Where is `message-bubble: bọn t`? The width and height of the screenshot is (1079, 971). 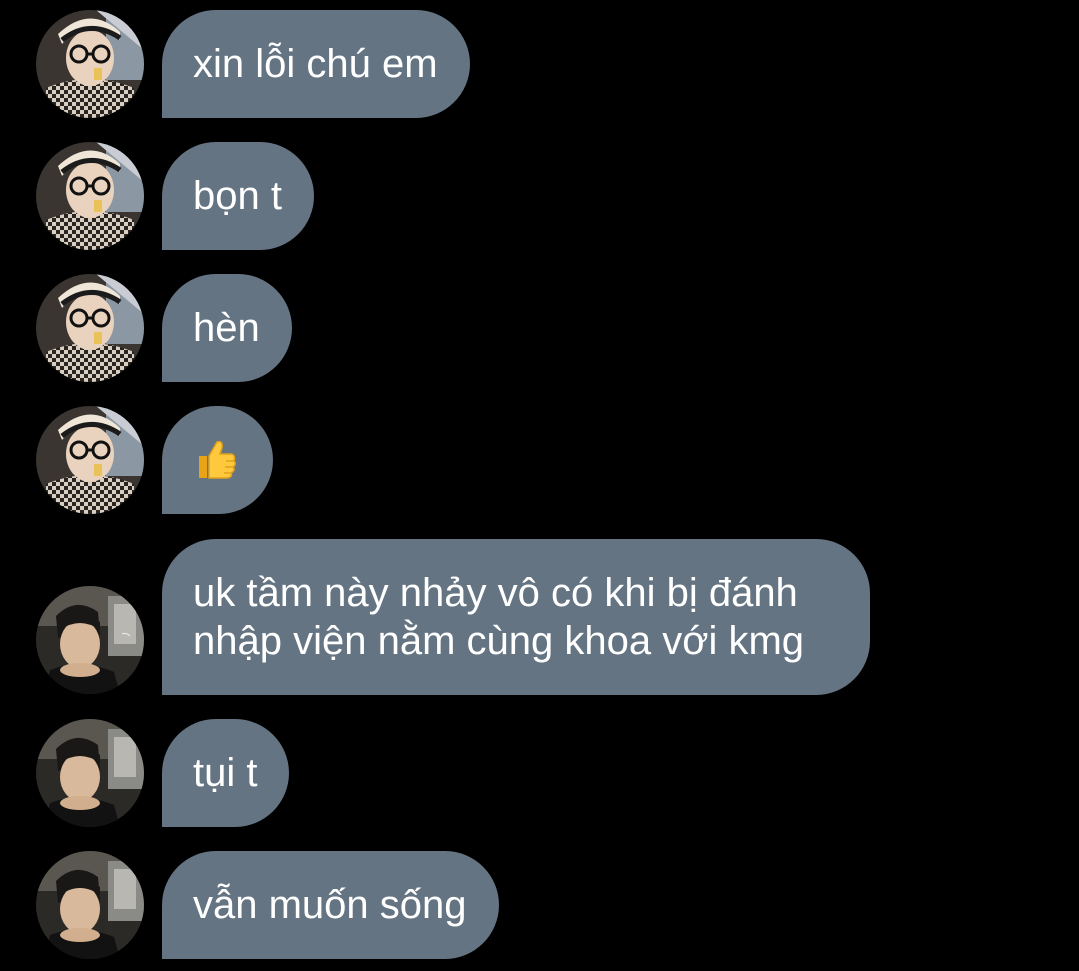
message-bubble: bọn t is located at coordinates (238, 196).